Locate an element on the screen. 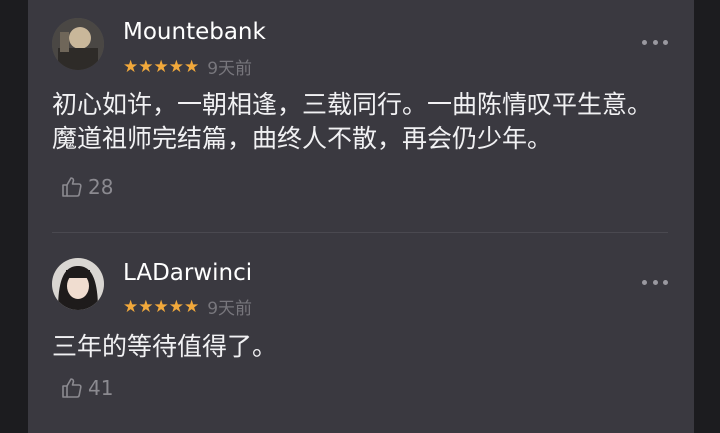 The width and height of the screenshot is (720, 433). comment-text: 三年的等待值得了。 is located at coordinates (165, 346).